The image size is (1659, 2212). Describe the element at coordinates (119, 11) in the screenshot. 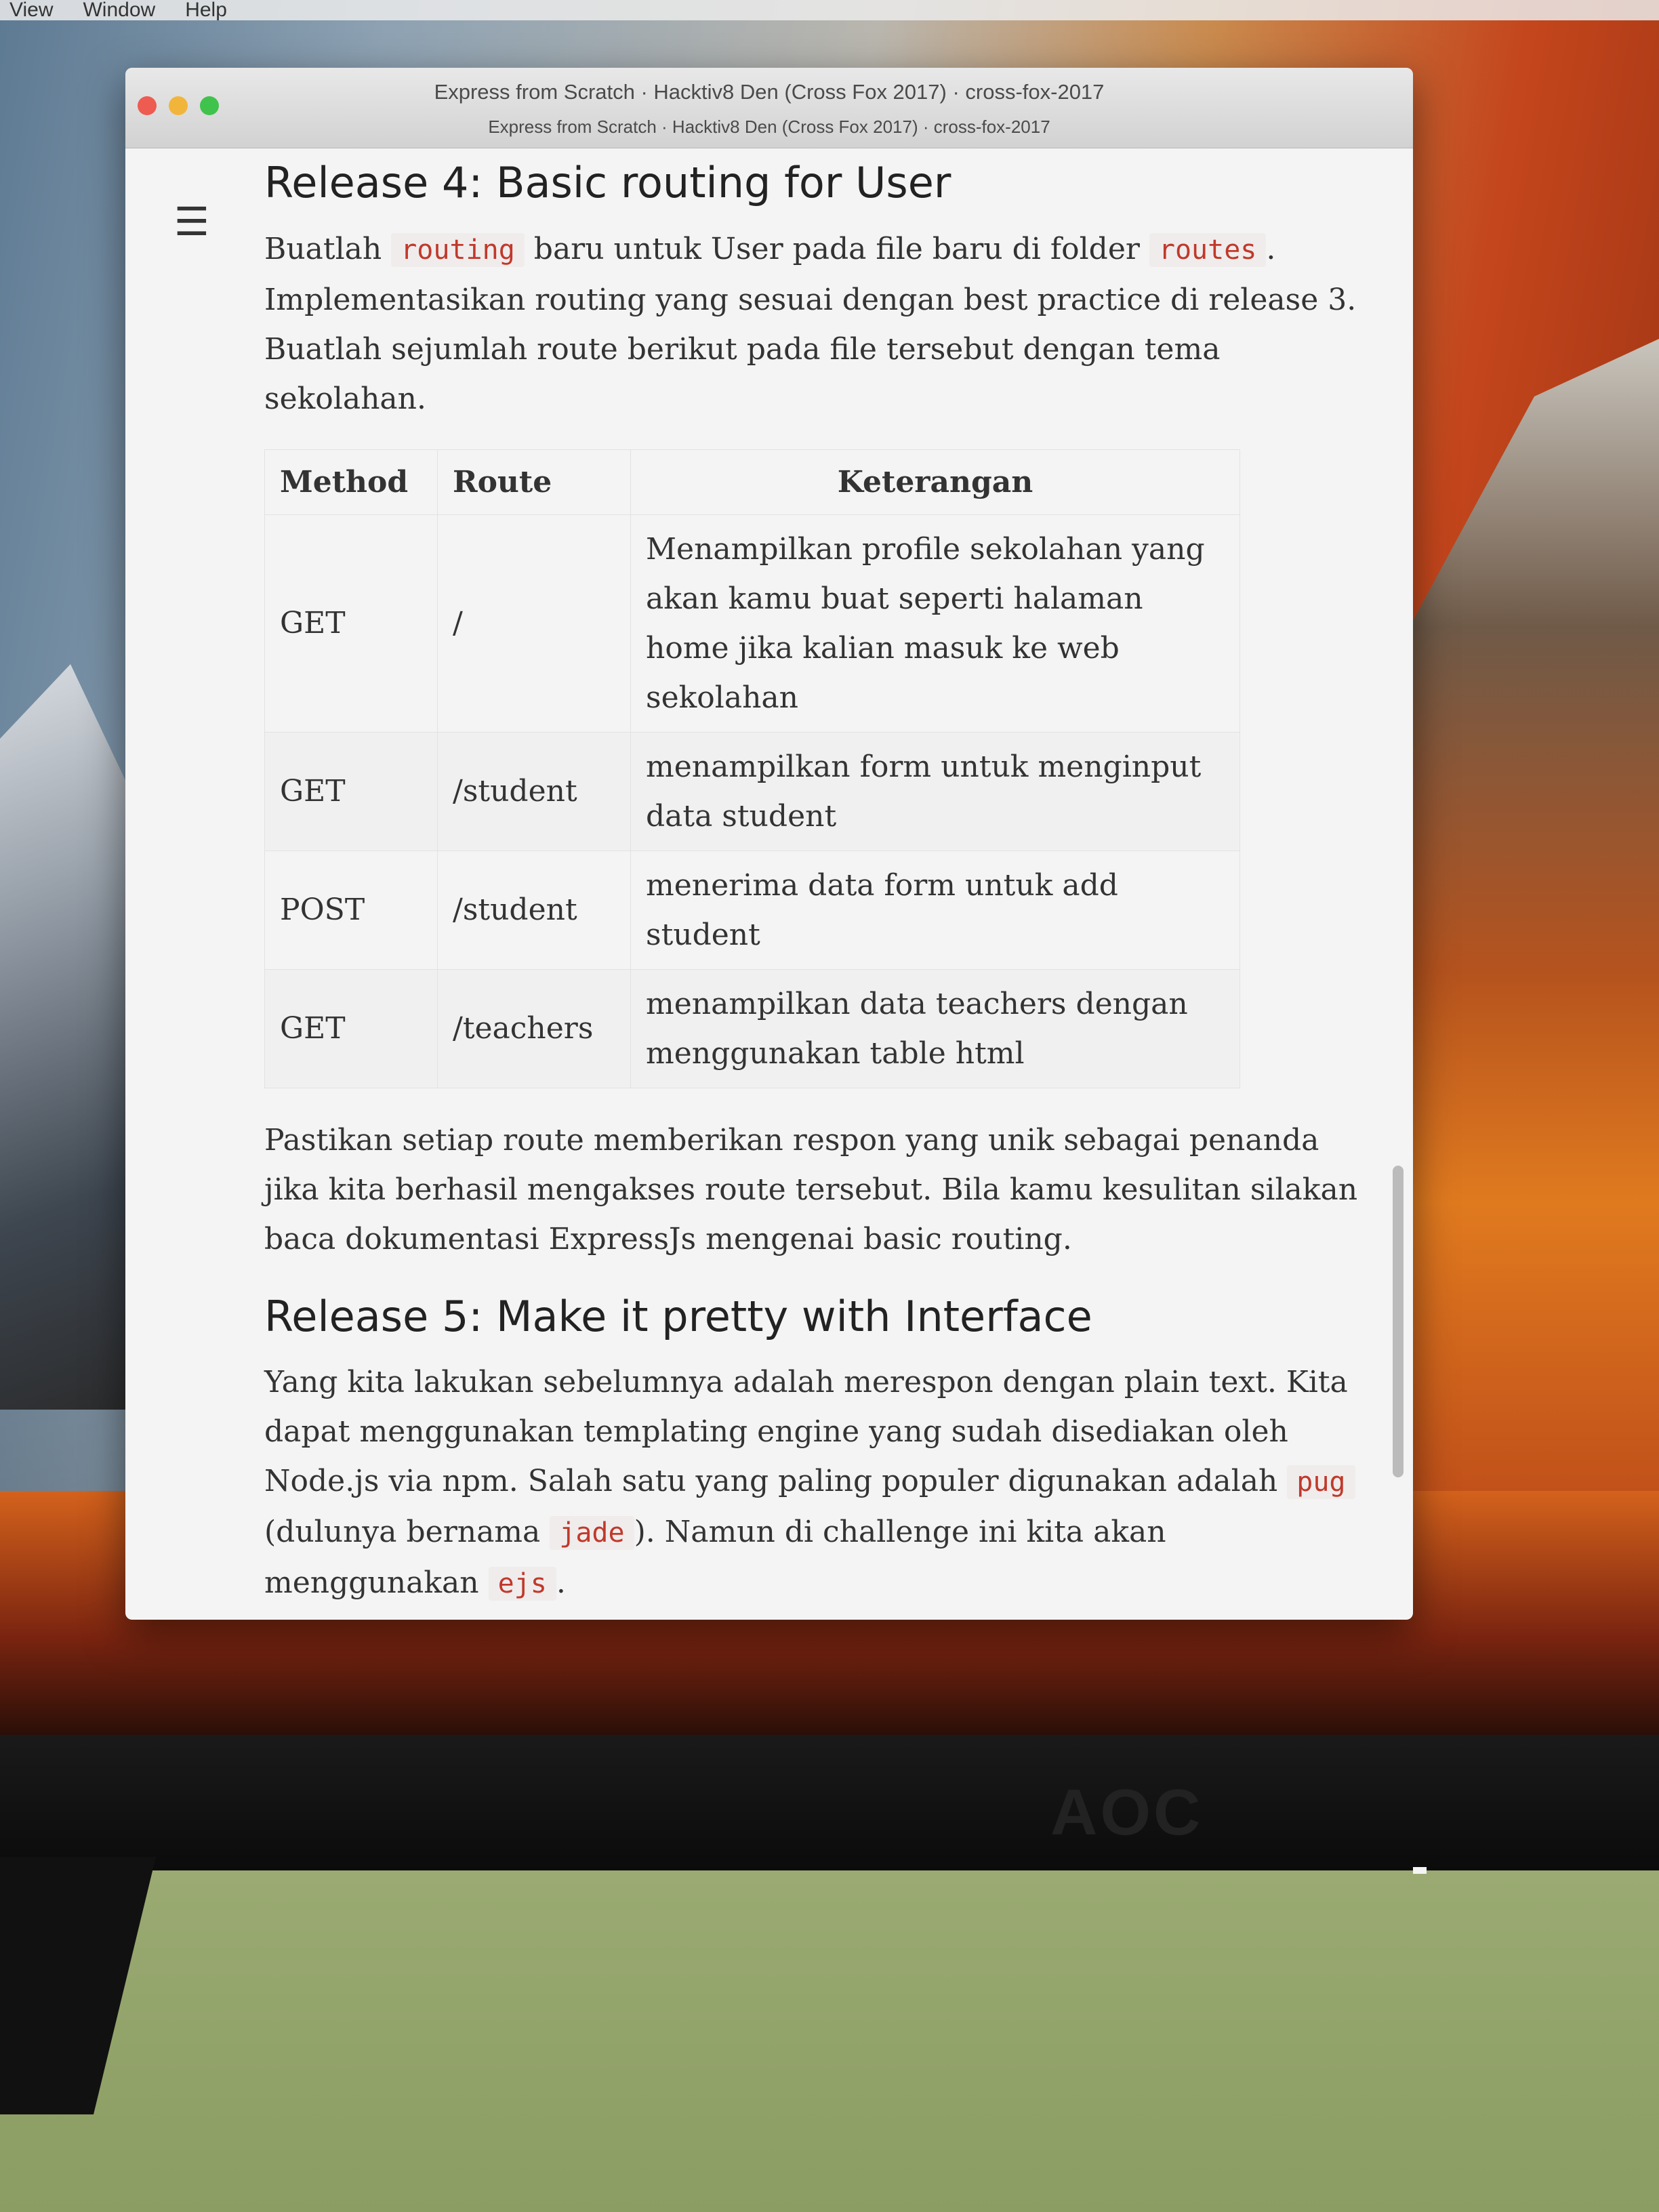

I see `menu-window: Window` at that location.